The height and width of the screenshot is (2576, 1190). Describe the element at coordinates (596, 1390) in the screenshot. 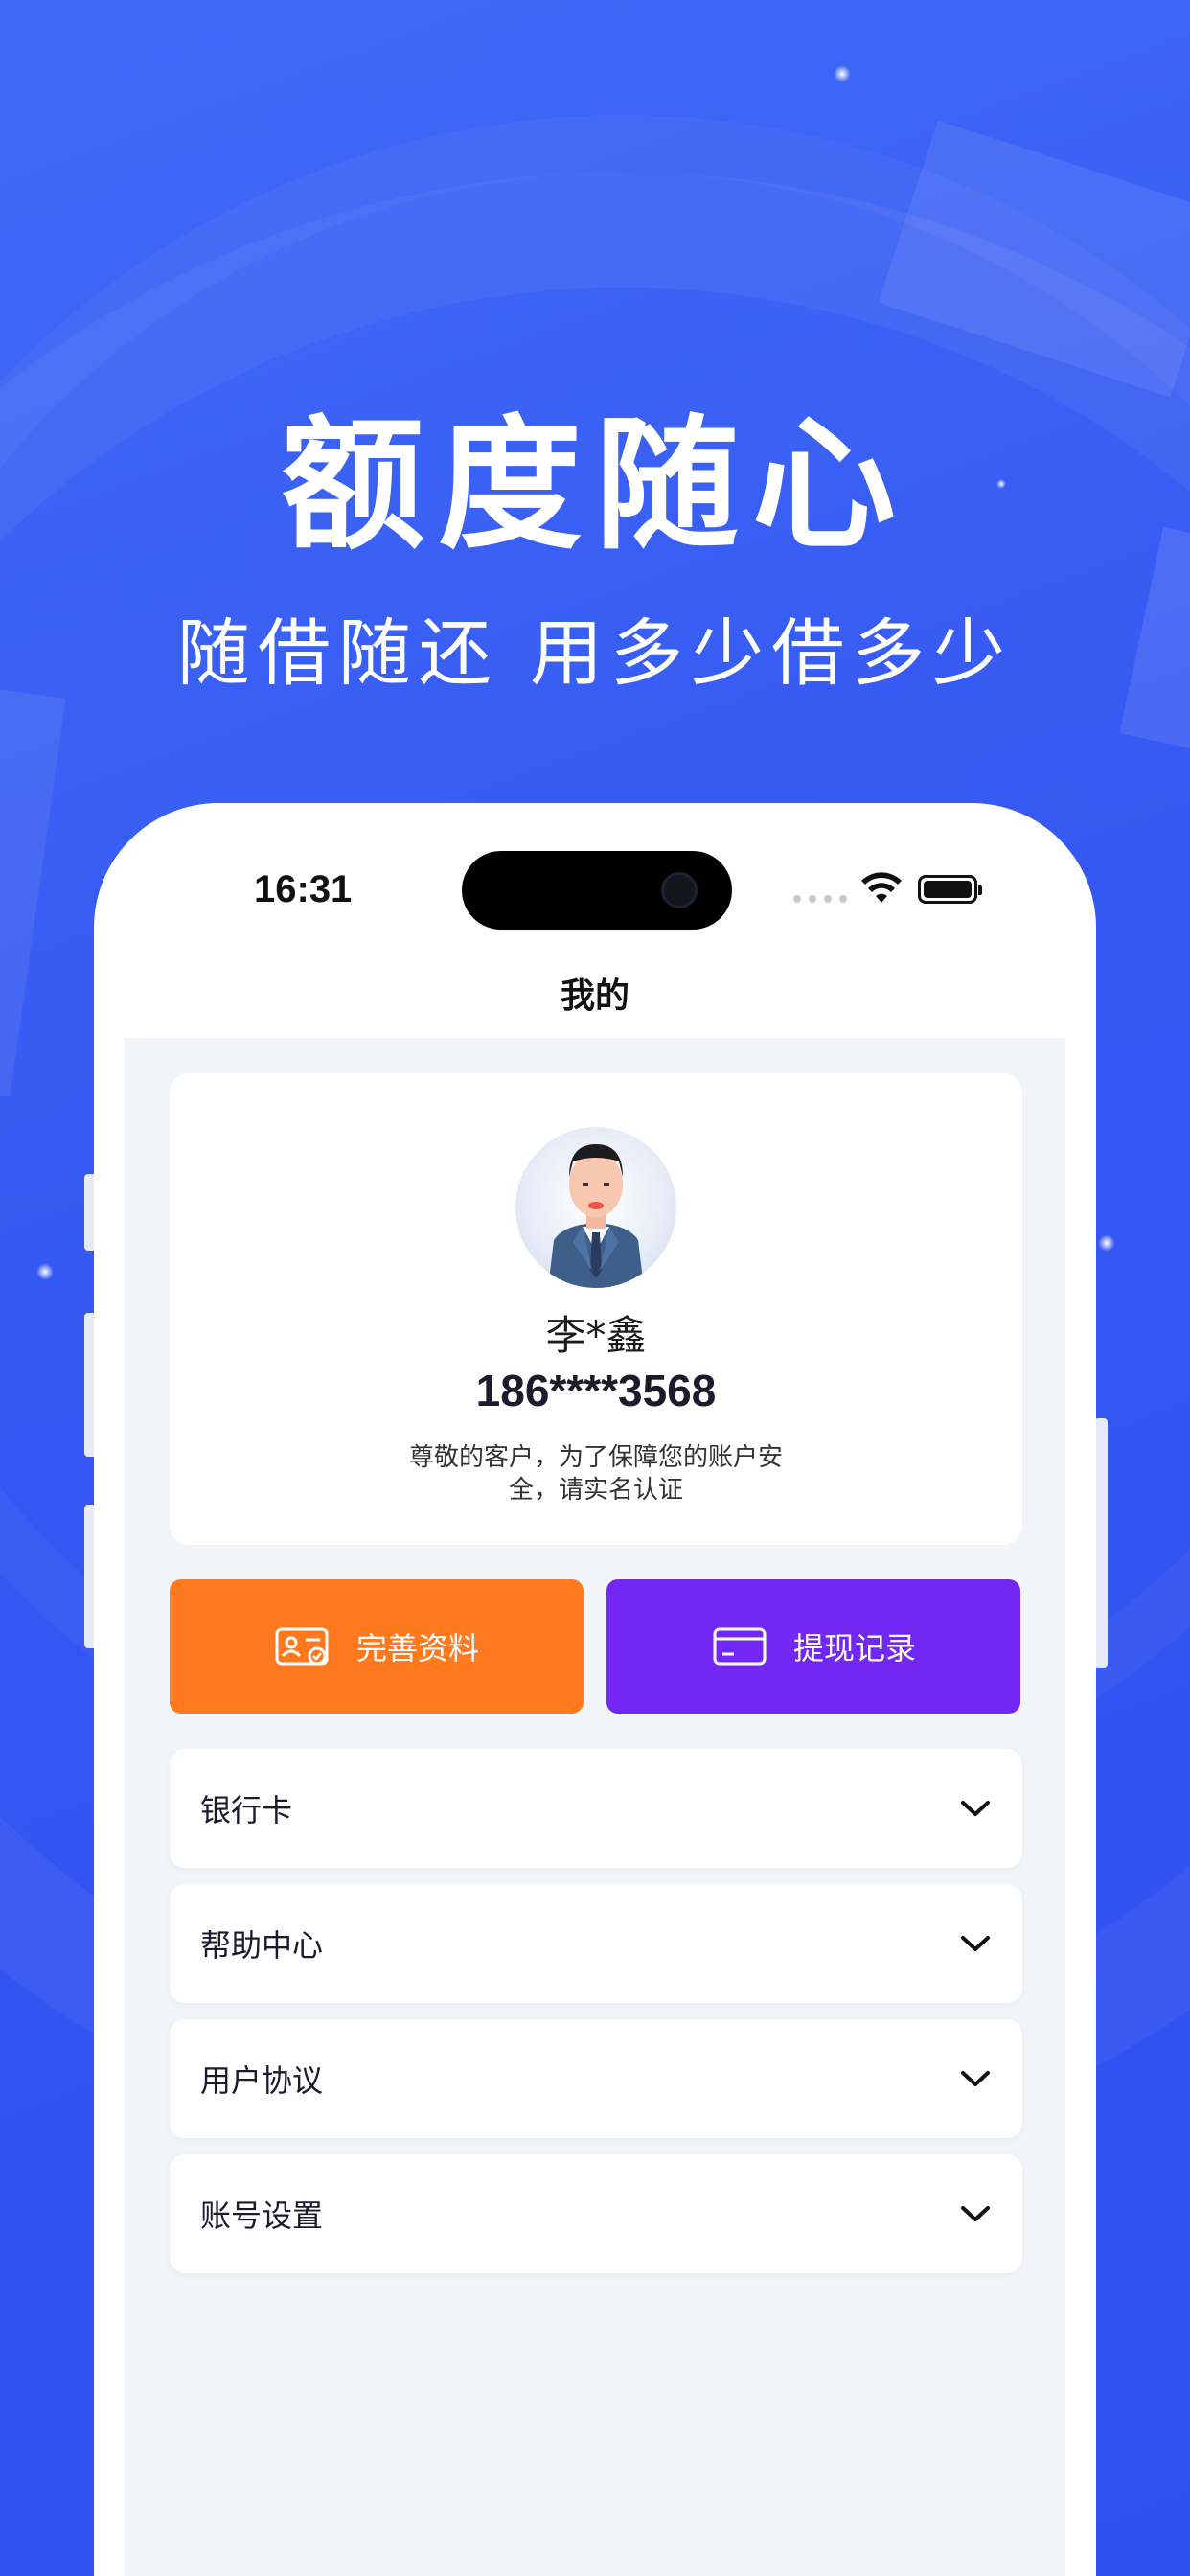

I see `user-phone: 186****3568` at that location.